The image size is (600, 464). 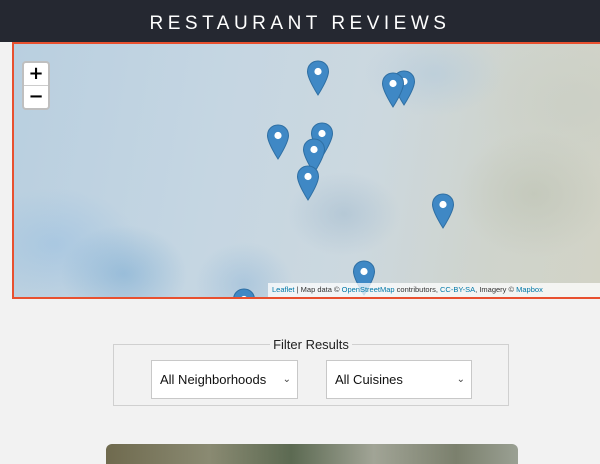 I want to click on filter-legend-text: Filter Results, so click(x=311, y=344).